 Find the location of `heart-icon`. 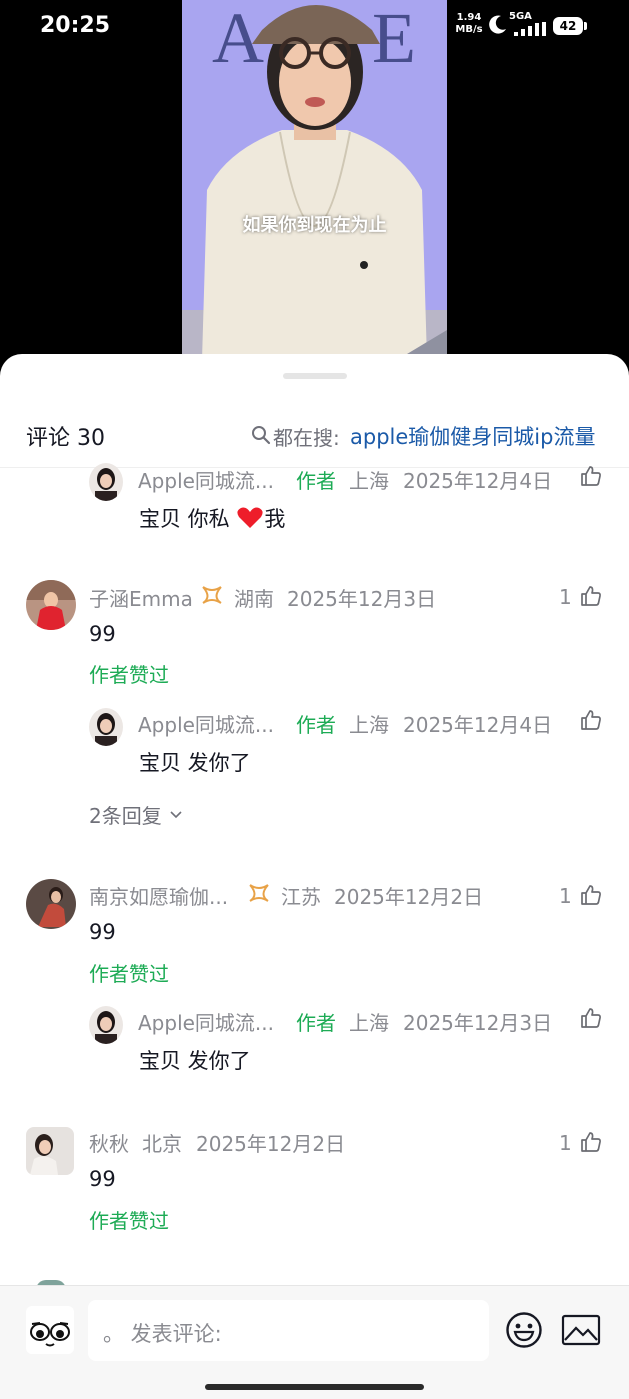

heart-icon is located at coordinates (250, 517).